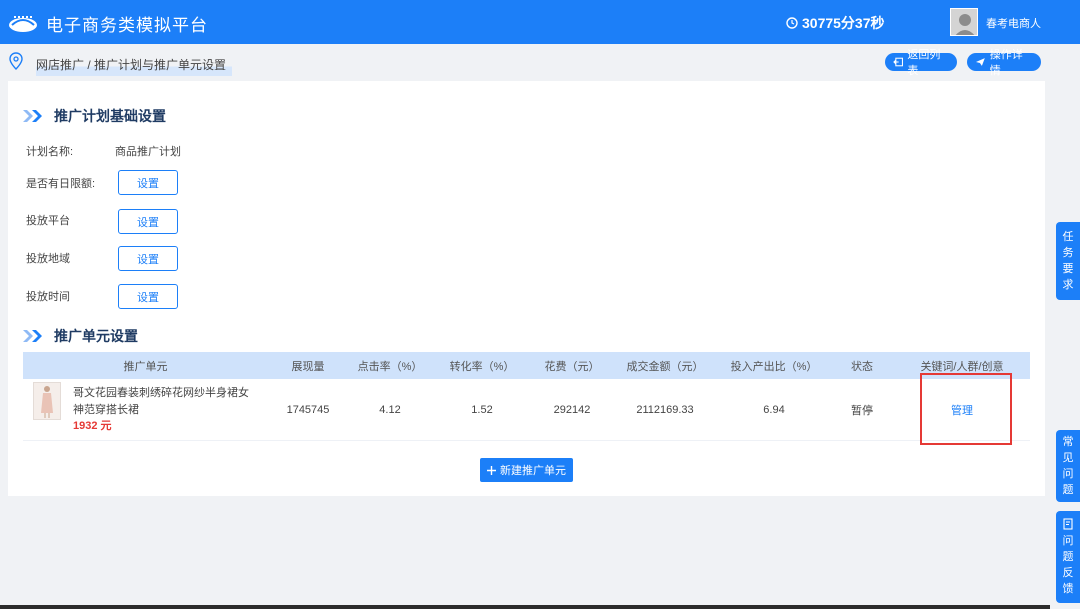 This screenshot has width=1080, height=609. What do you see at coordinates (148, 182) in the screenshot?
I see `daily-limit-set-button: 设置` at bounding box center [148, 182].